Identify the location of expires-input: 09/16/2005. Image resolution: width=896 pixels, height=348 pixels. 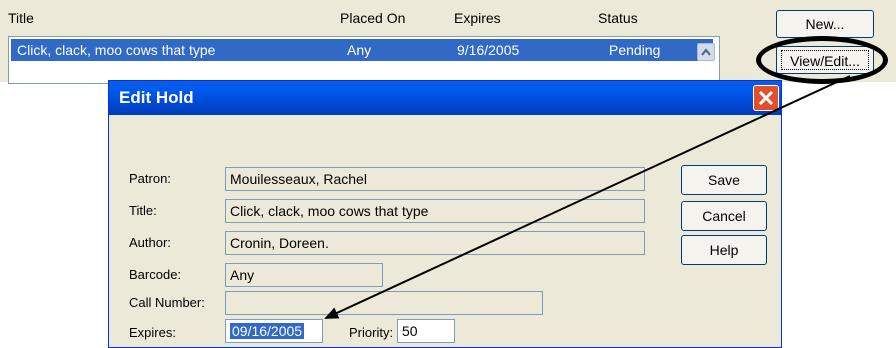
(274, 331).